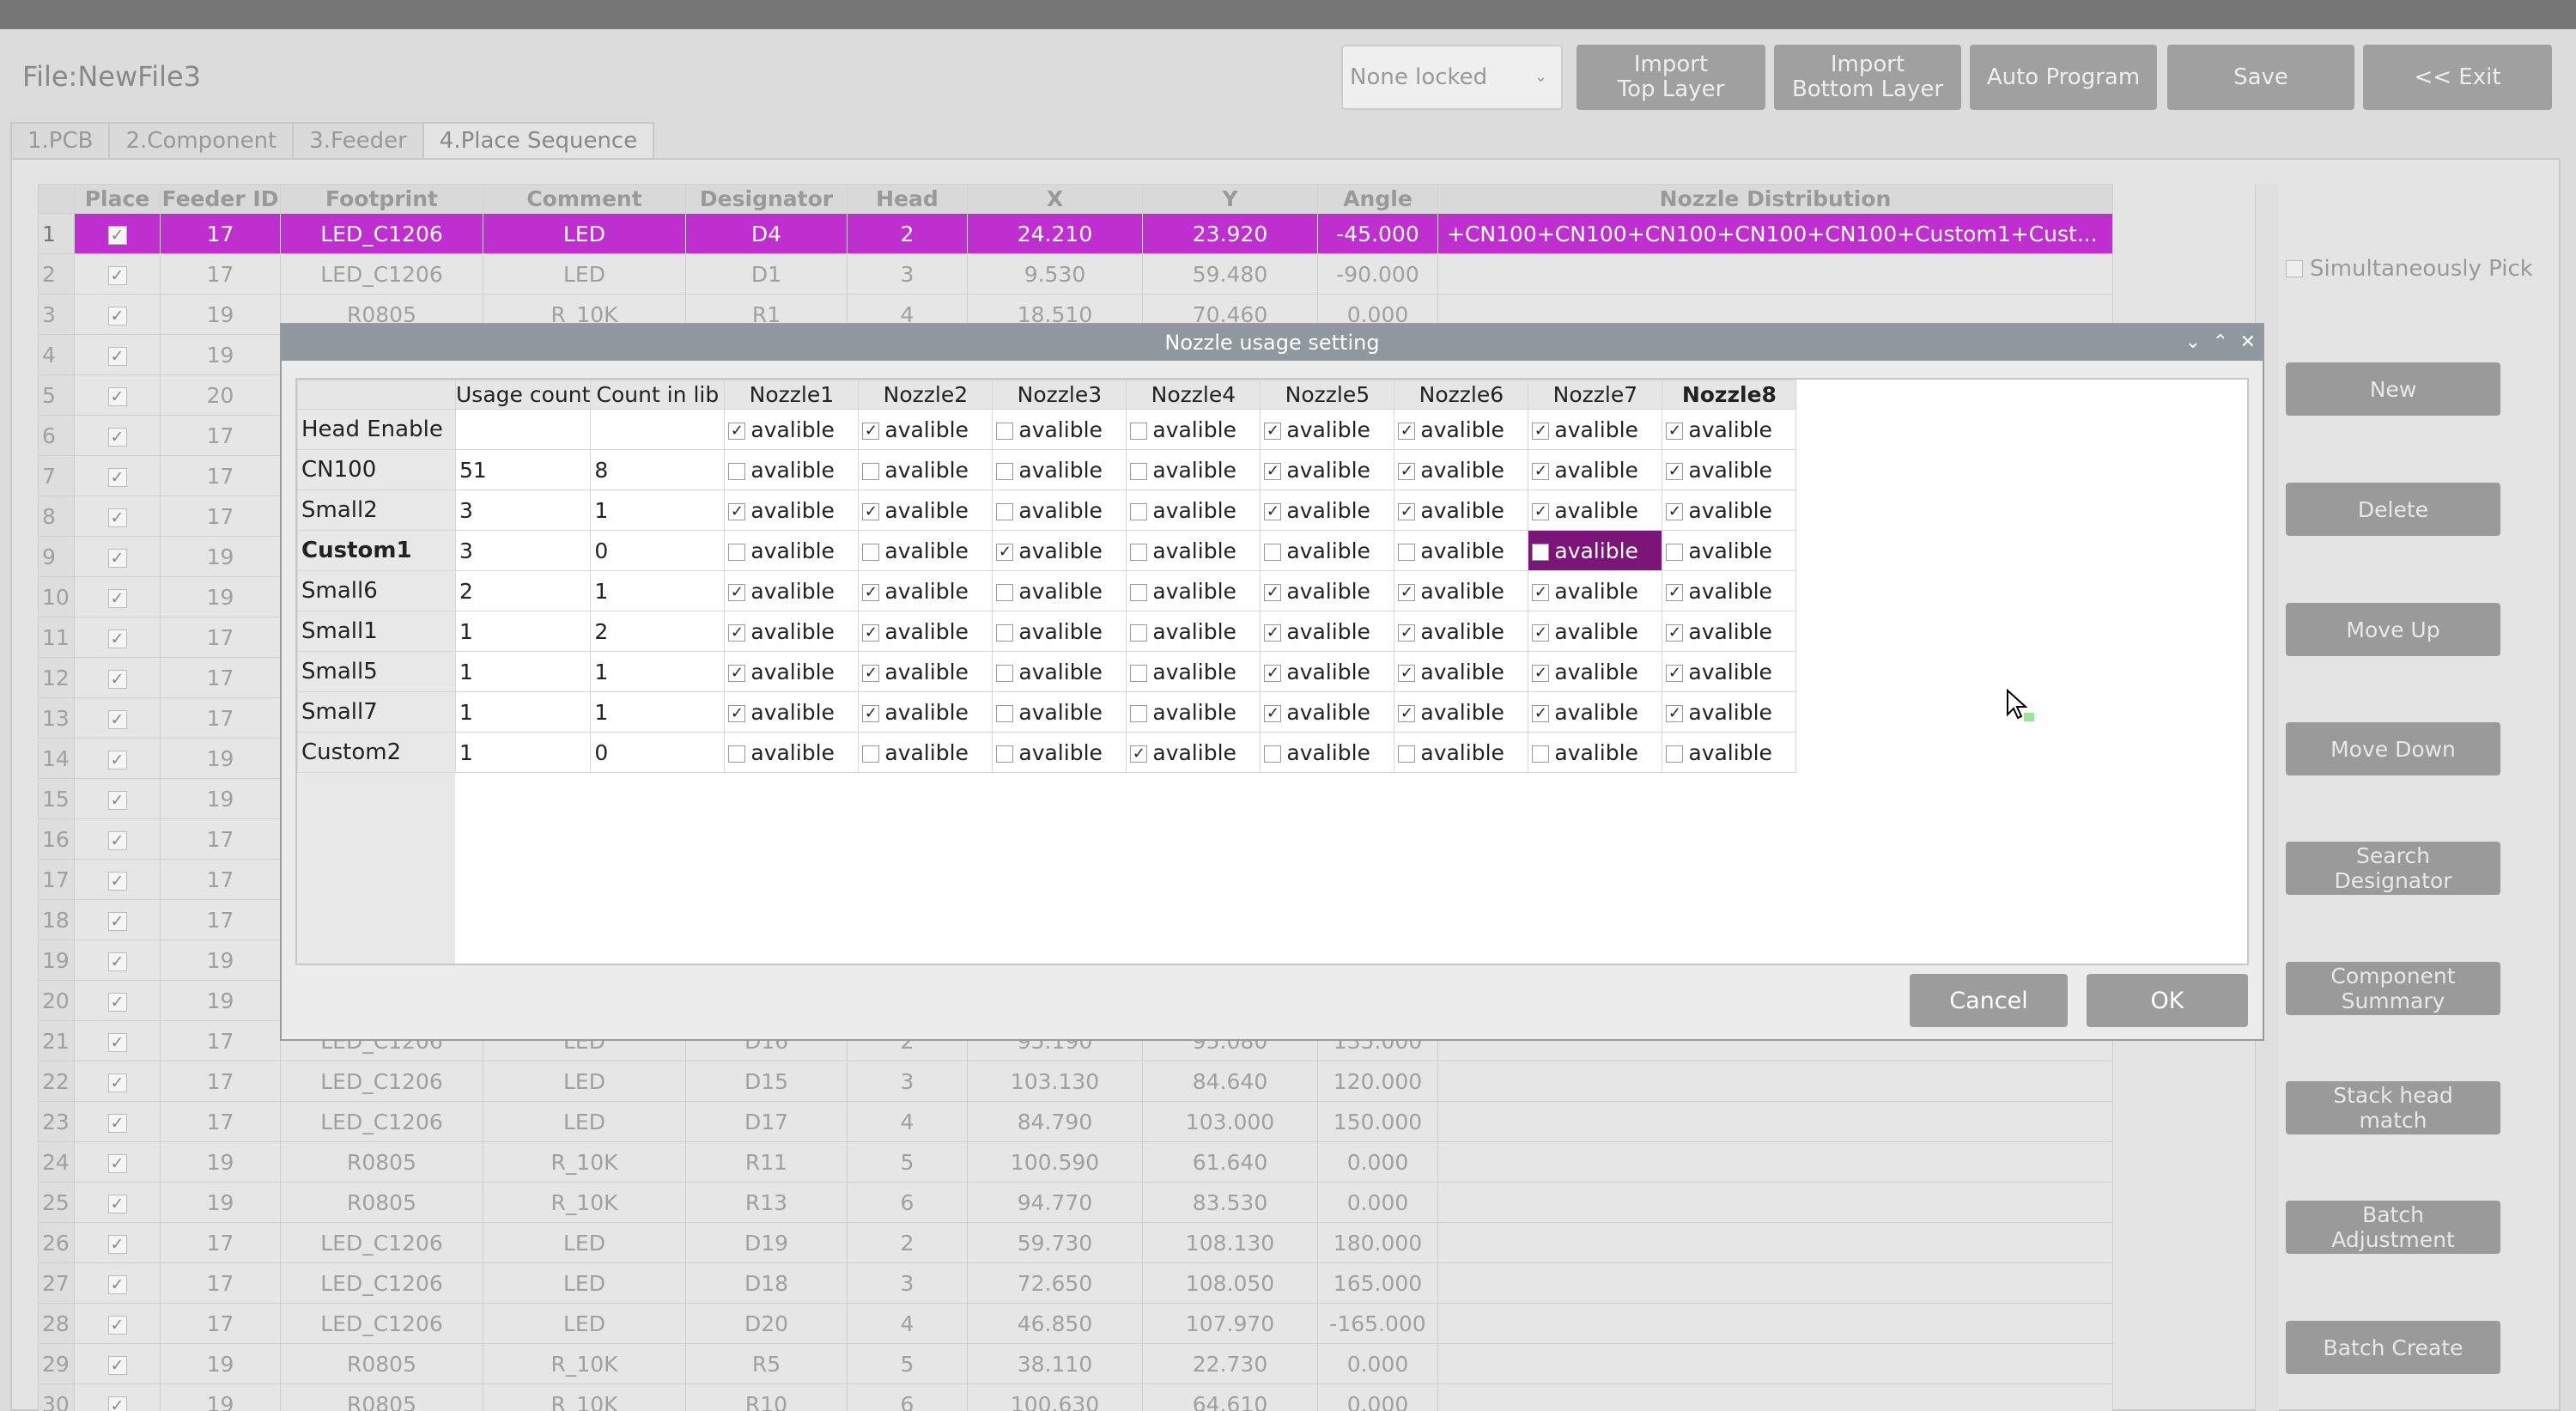 This screenshot has width=2576, height=1411. What do you see at coordinates (766, 199) in the screenshot?
I see `header-designator: Designator` at bounding box center [766, 199].